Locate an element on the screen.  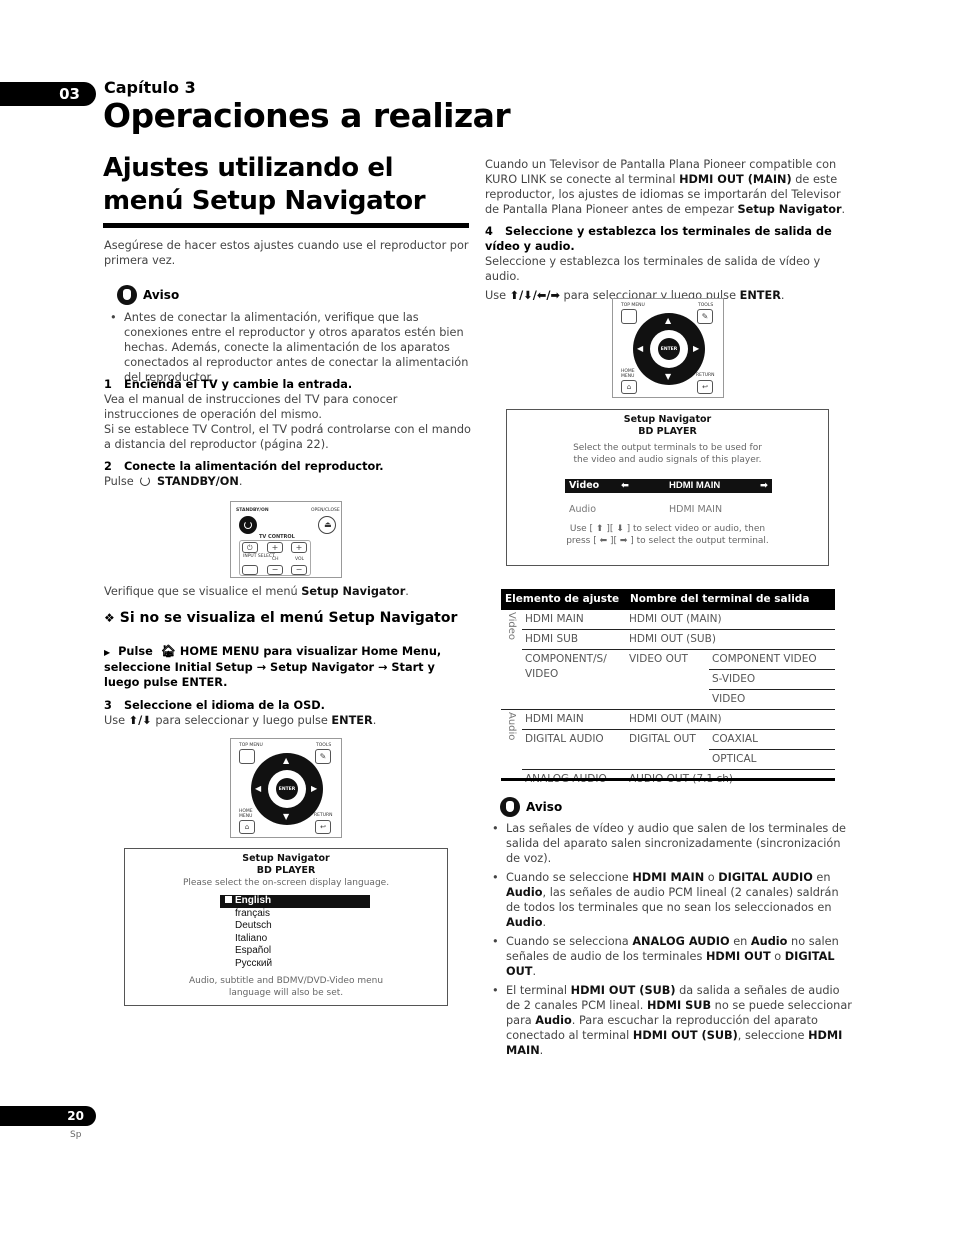
bold-text: DIGITAL AUDIO is located at coordinates (765, 877).